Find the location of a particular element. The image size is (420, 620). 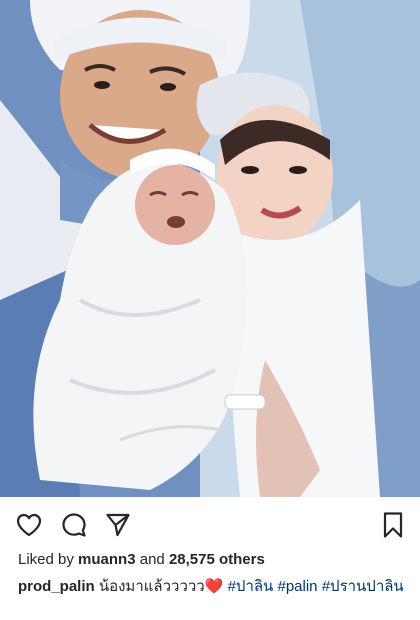

hashtag-link: #palin is located at coordinates (297, 586).